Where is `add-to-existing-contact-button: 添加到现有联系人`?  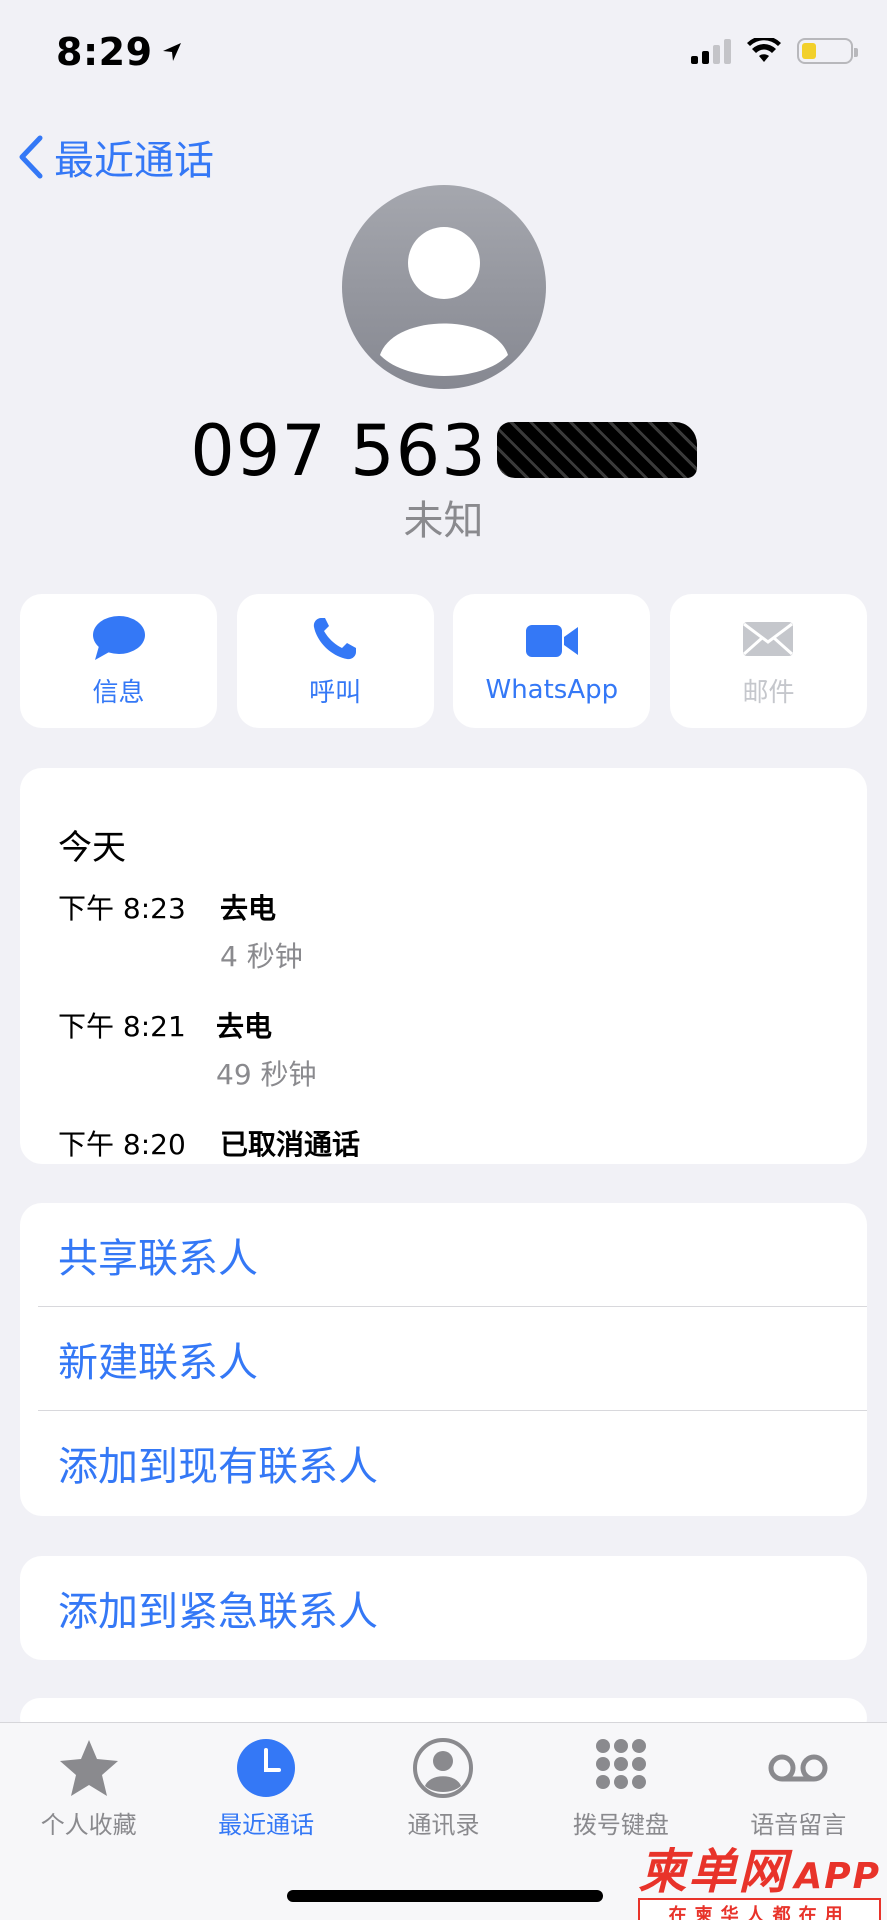
add-to-existing-contact-button: 添加到现有联系人 is located at coordinates (452, 1463).